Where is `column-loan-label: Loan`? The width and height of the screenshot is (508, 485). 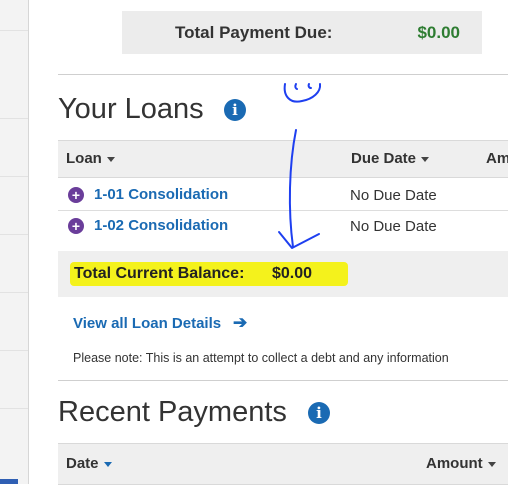 column-loan-label: Loan is located at coordinates (84, 158).